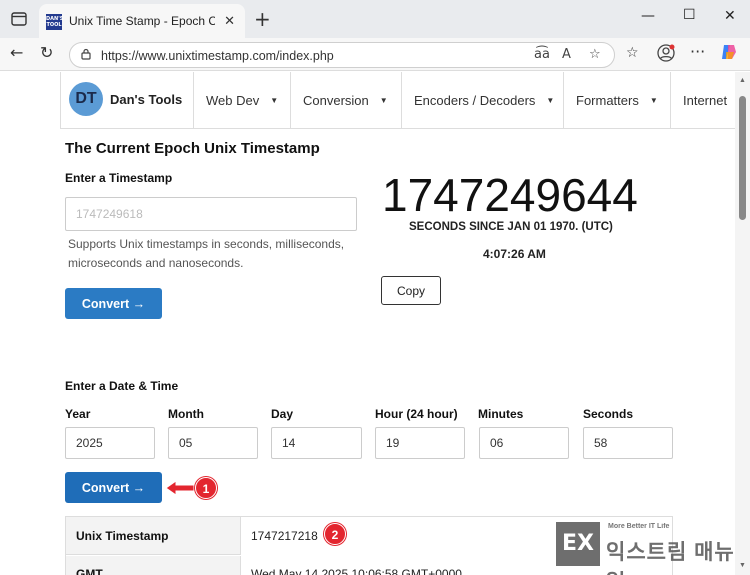  I want to click on translate-icon: a͡a, so click(542, 54).